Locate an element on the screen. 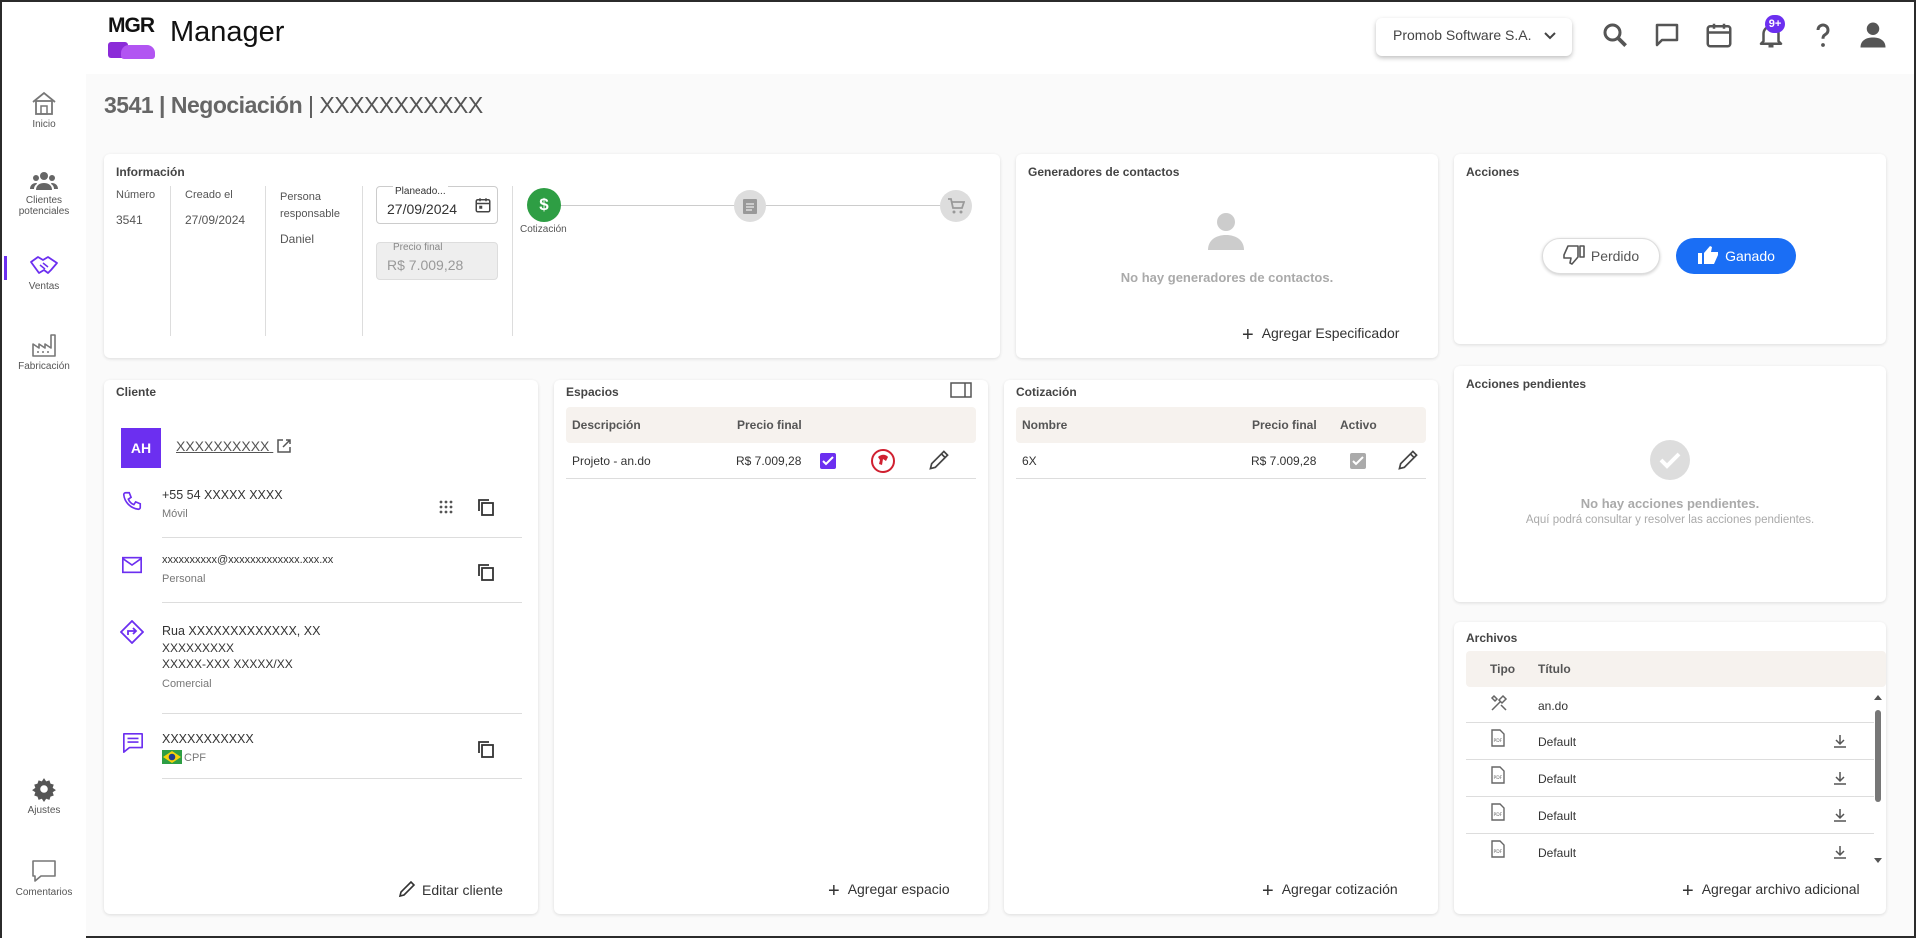  agregar-cotizacion-button: + Agregar cotización is located at coordinates (1330, 891).